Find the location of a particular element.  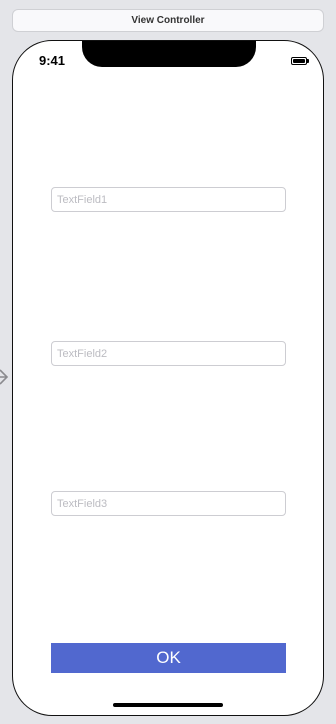

battery-terminal is located at coordinates (308, 61).